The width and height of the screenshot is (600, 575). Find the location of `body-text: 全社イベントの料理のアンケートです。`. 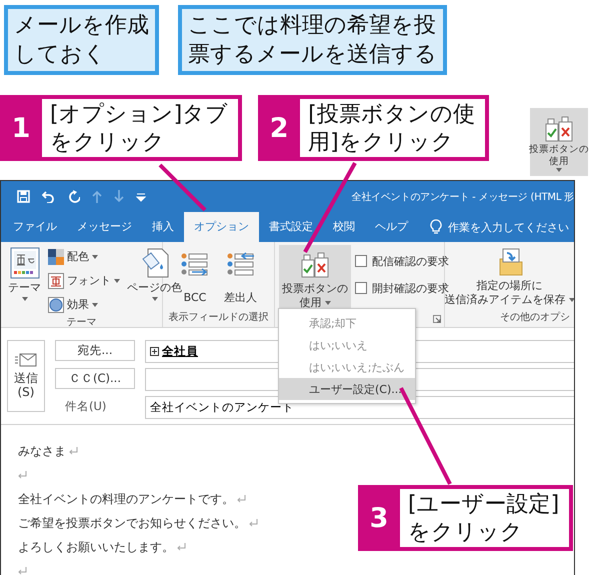

body-text: 全社イベントの料理のアンケートです。 is located at coordinates (126, 499).